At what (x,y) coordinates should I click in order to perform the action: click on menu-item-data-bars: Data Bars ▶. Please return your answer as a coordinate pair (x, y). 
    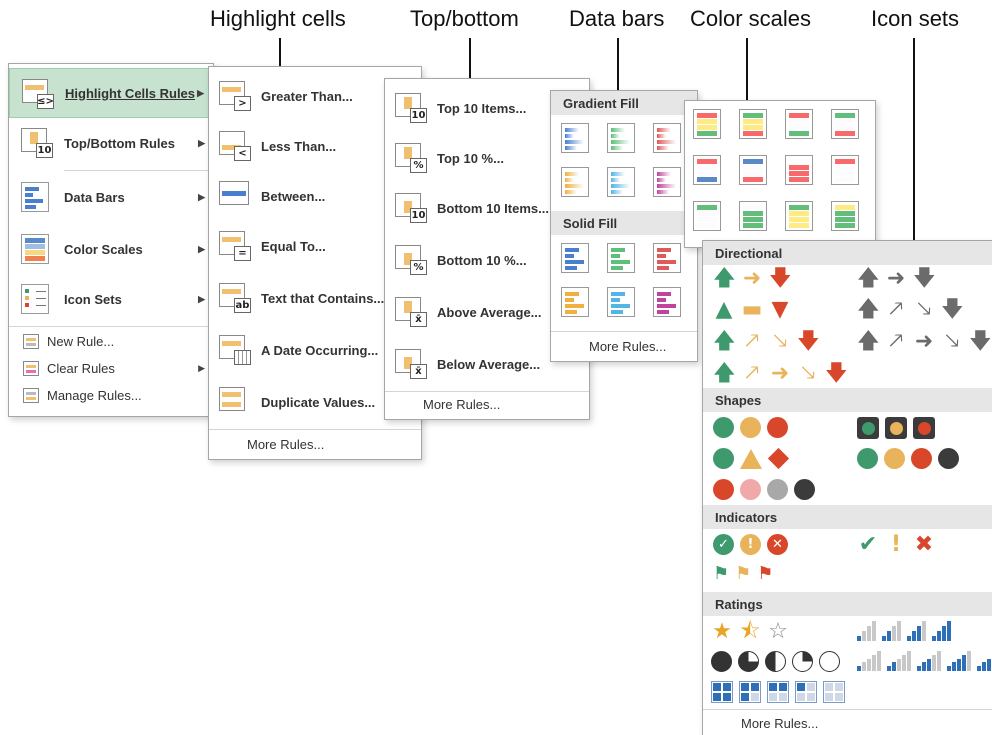
    Looking at the image, I should click on (110, 197).